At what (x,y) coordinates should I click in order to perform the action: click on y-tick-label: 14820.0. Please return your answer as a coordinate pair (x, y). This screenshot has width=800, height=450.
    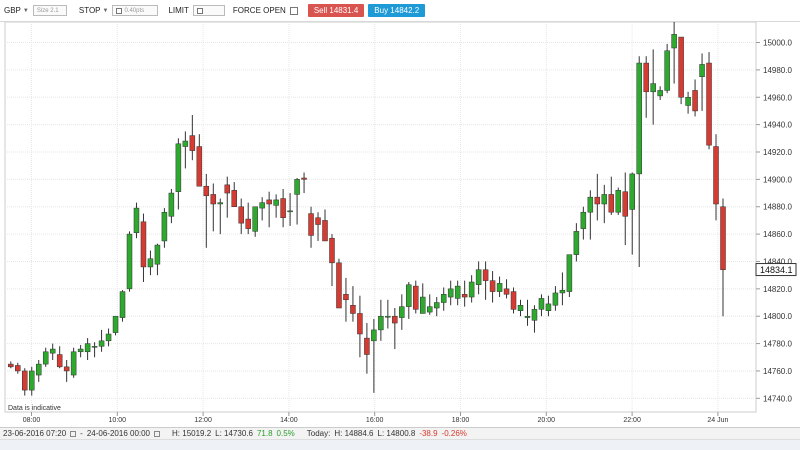
    Looking at the image, I should click on (777, 289).